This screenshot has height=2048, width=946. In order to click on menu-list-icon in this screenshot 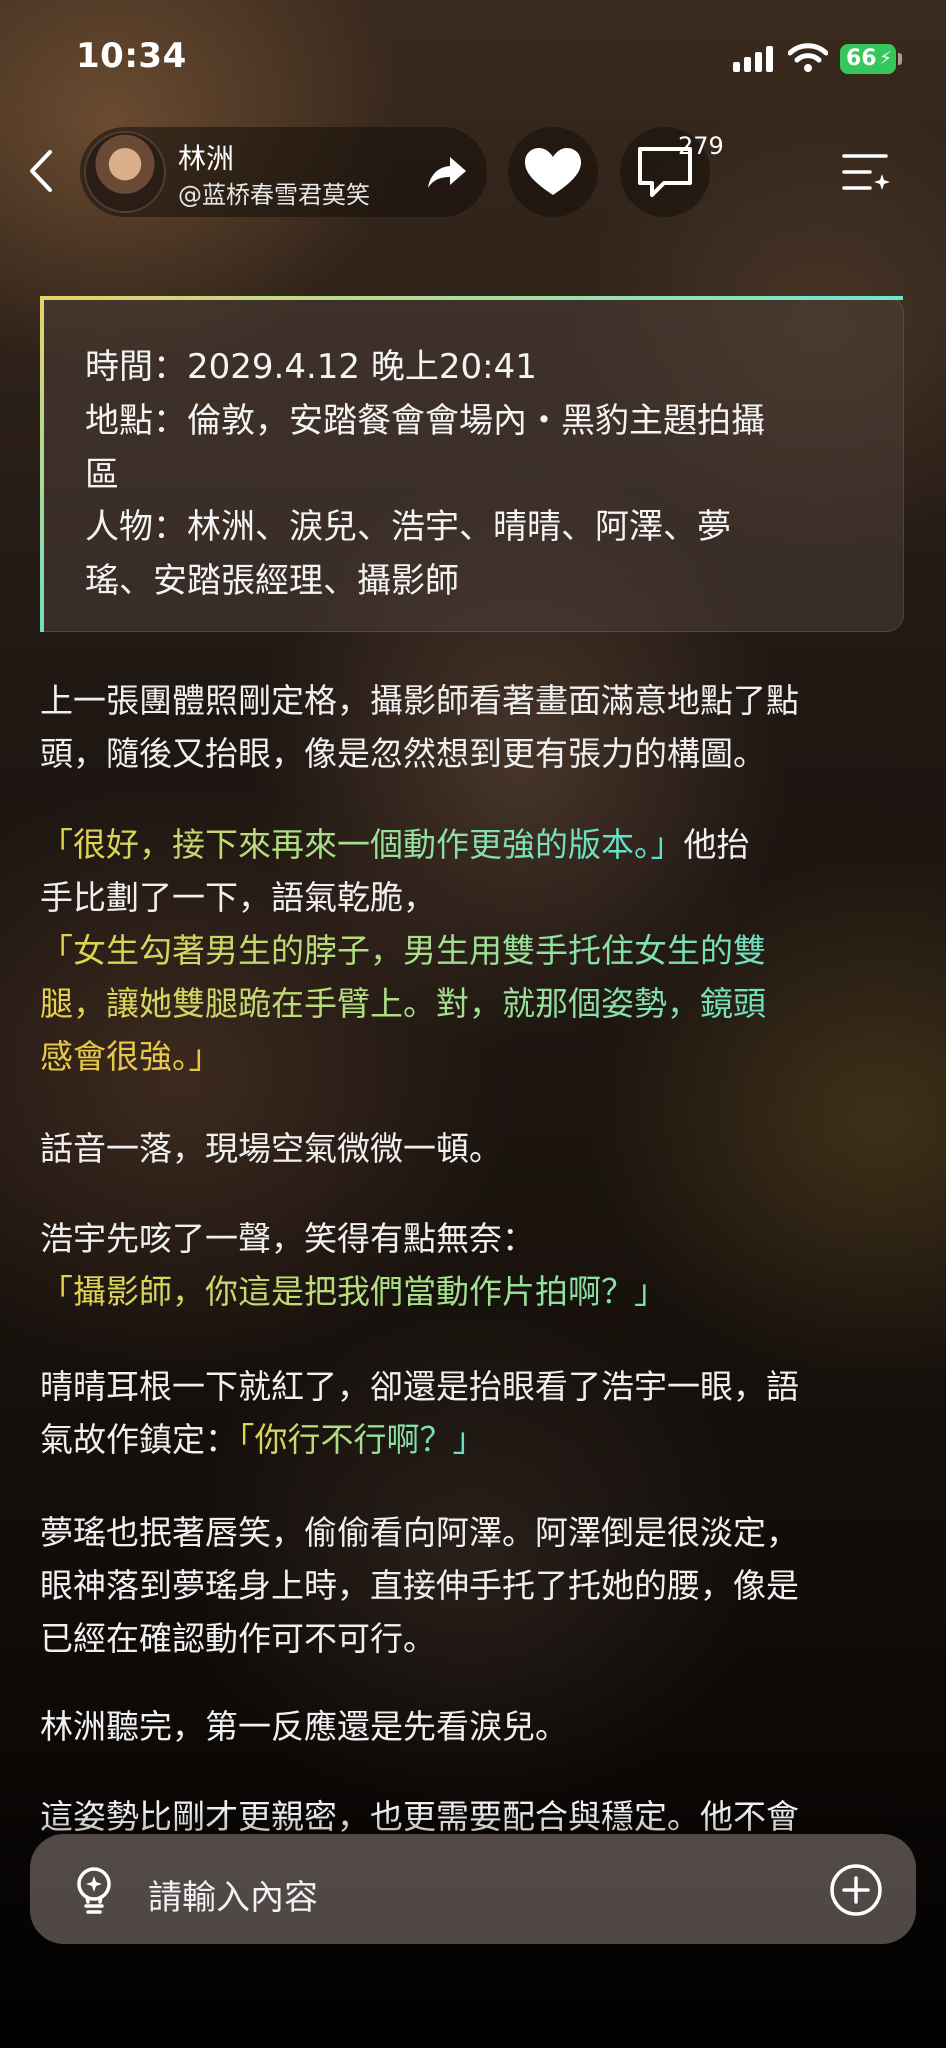, I will do `click(866, 172)`.